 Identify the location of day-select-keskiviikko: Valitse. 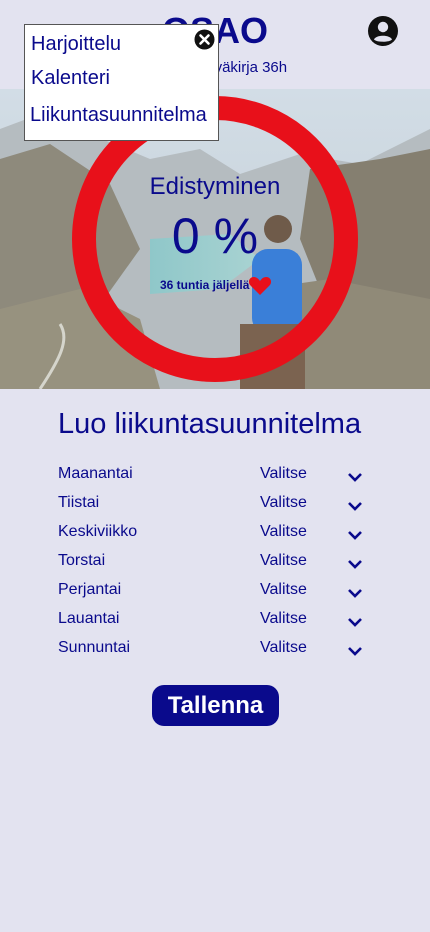
(283, 532).